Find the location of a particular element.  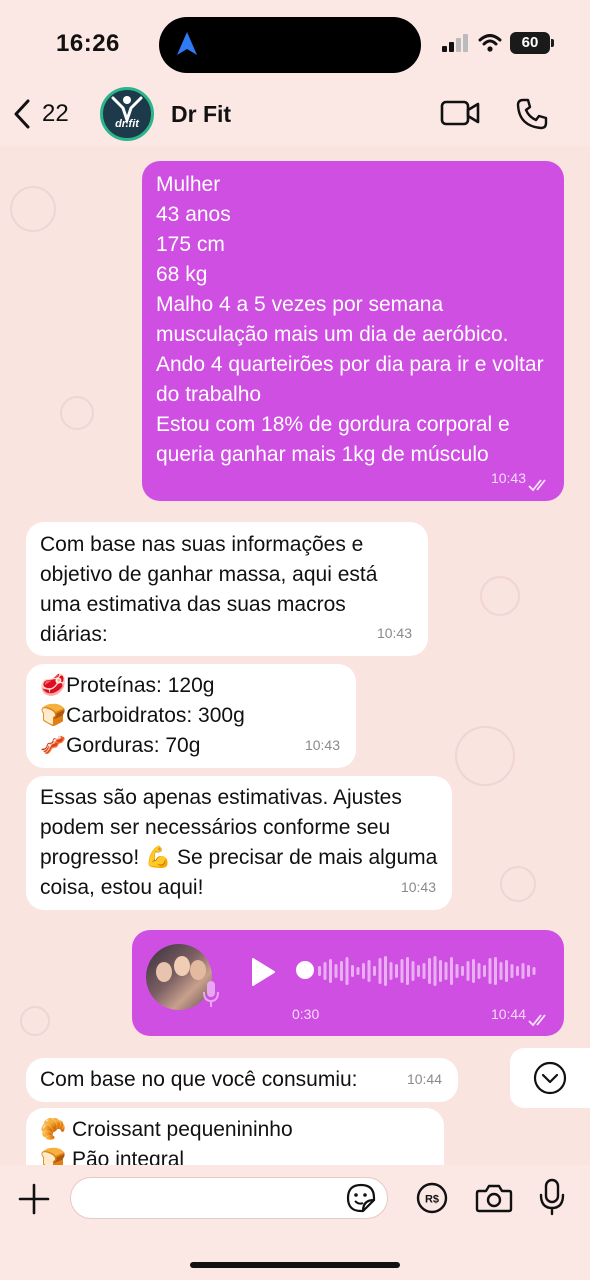

scroll-down-button is located at coordinates (550, 1078).